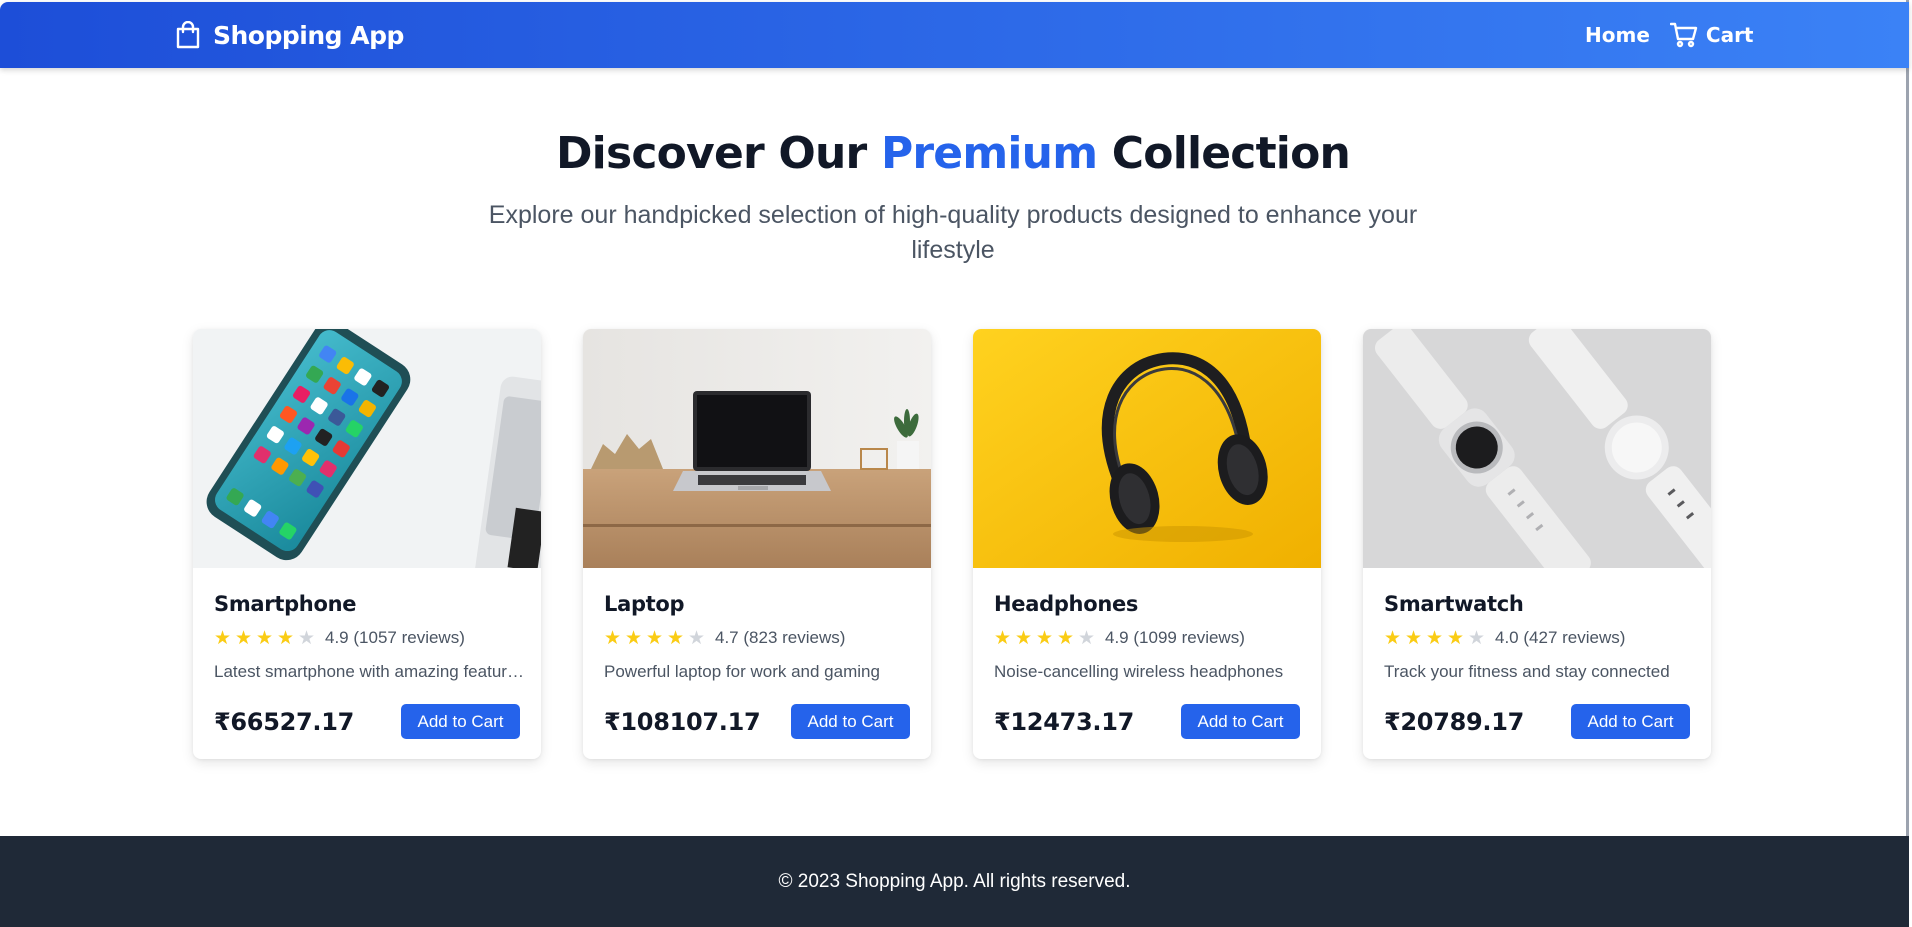 The width and height of the screenshot is (1912, 927). What do you see at coordinates (1454, 604) in the screenshot?
I see `product-name: Smartwatch` at bounding box center [1454, 604].